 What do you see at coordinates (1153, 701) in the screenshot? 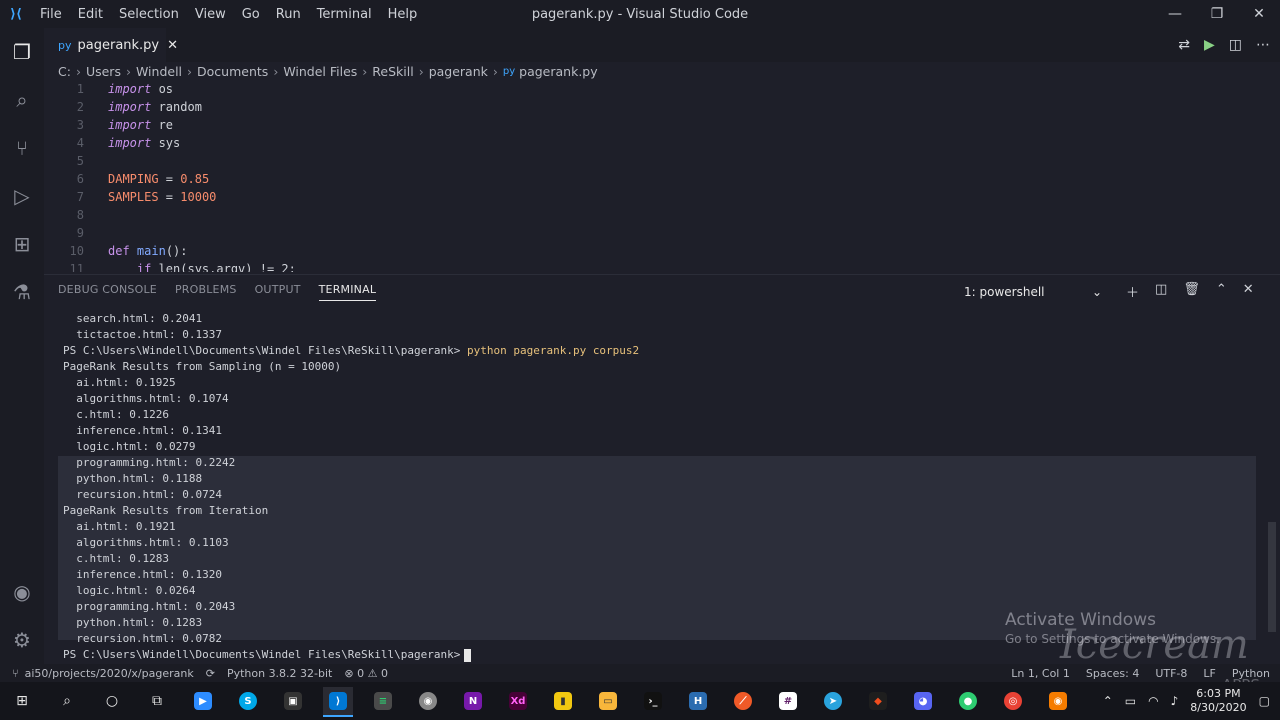
I see `wifi-icon: ◠` at bounding box center [1153, 701].